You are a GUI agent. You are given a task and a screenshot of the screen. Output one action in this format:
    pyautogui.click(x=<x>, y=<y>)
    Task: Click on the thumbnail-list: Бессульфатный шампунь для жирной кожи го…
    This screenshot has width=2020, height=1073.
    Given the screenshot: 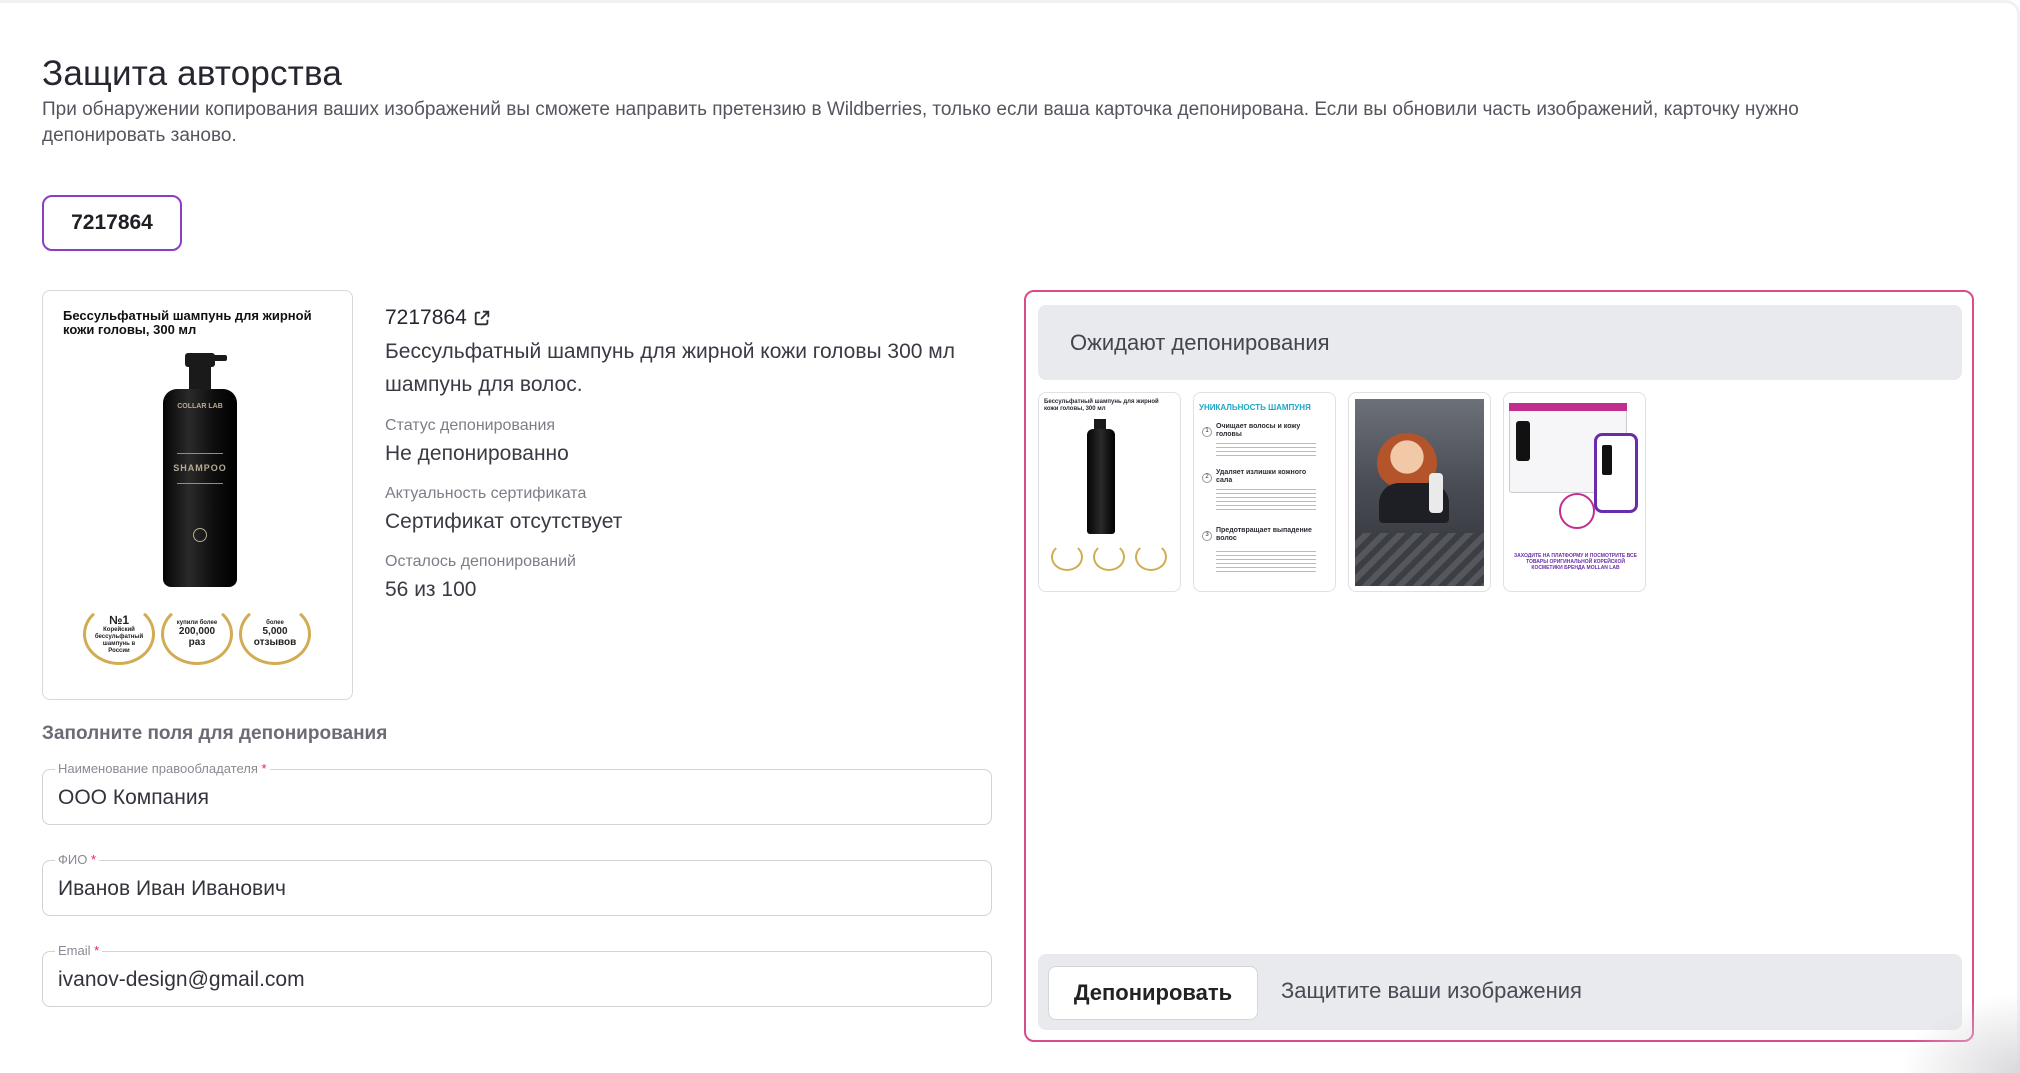 What is the action you would take?
    pyautogui.click(x=1342, y=492)
    